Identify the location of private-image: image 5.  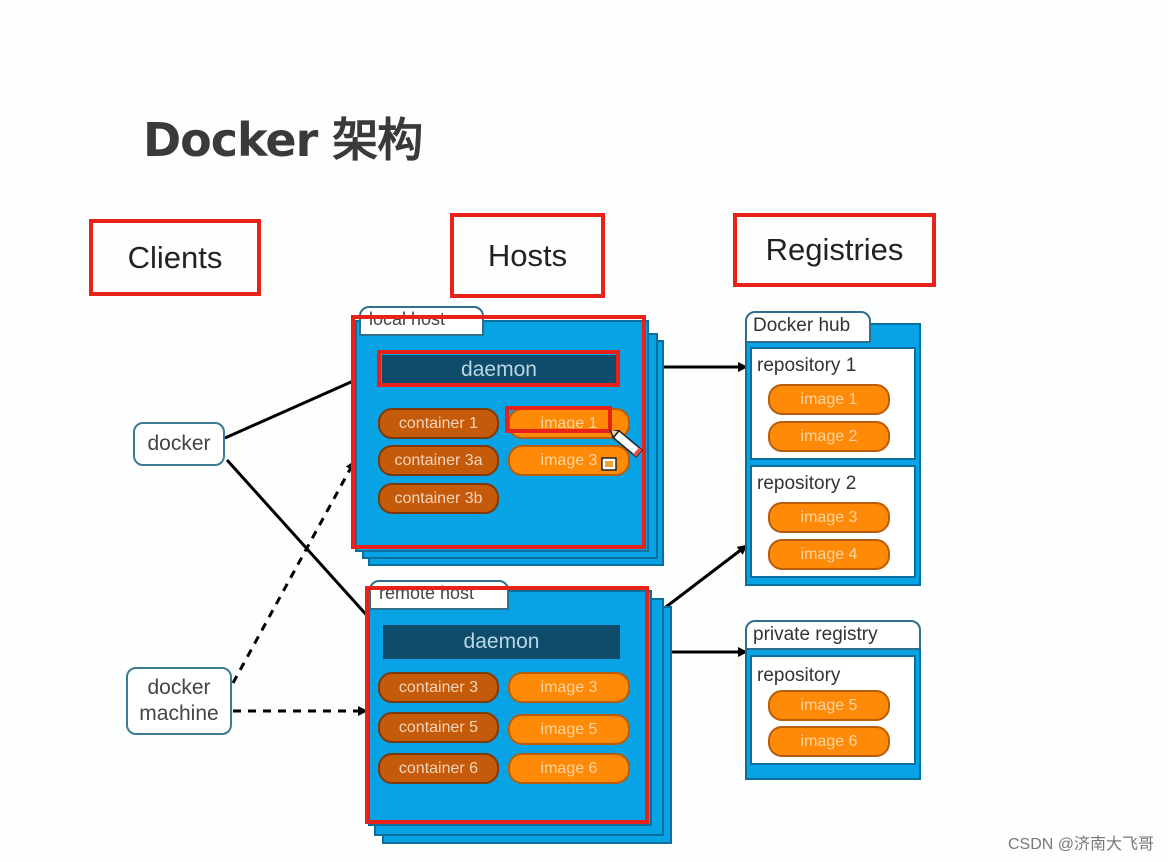
(829, 705).